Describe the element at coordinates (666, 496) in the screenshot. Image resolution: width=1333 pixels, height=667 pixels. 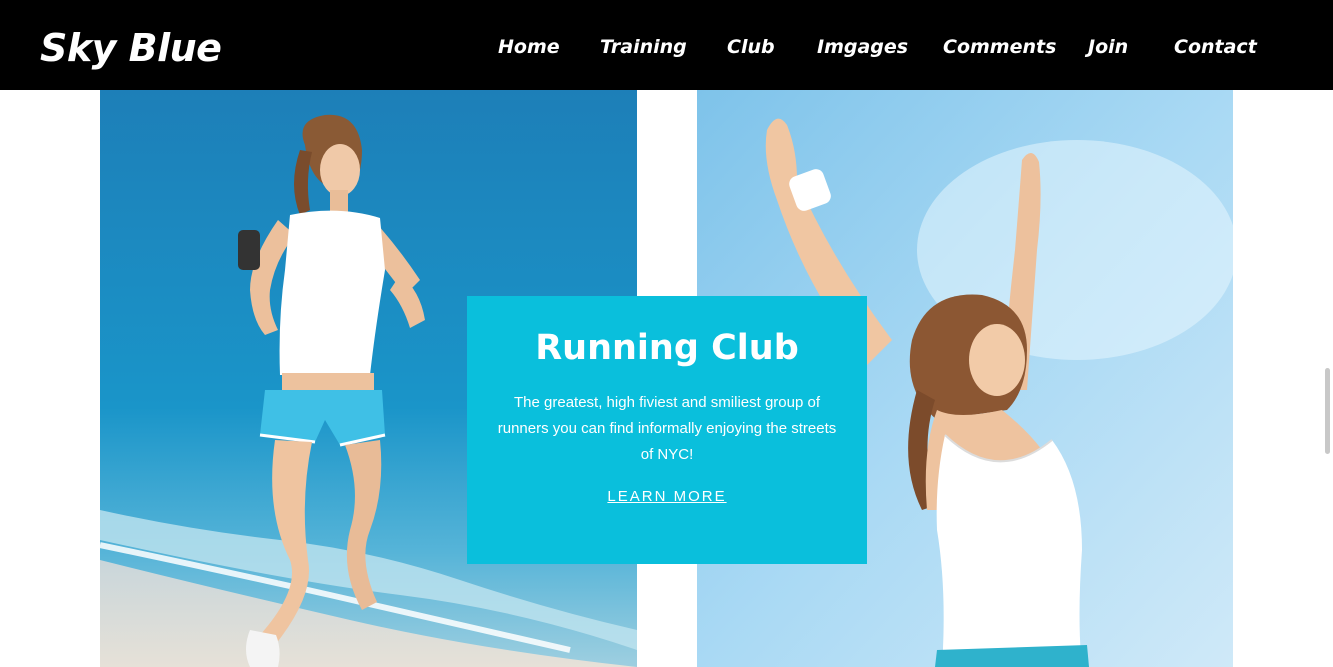
I see `learn-more-link: LEARN MORE` at that location.